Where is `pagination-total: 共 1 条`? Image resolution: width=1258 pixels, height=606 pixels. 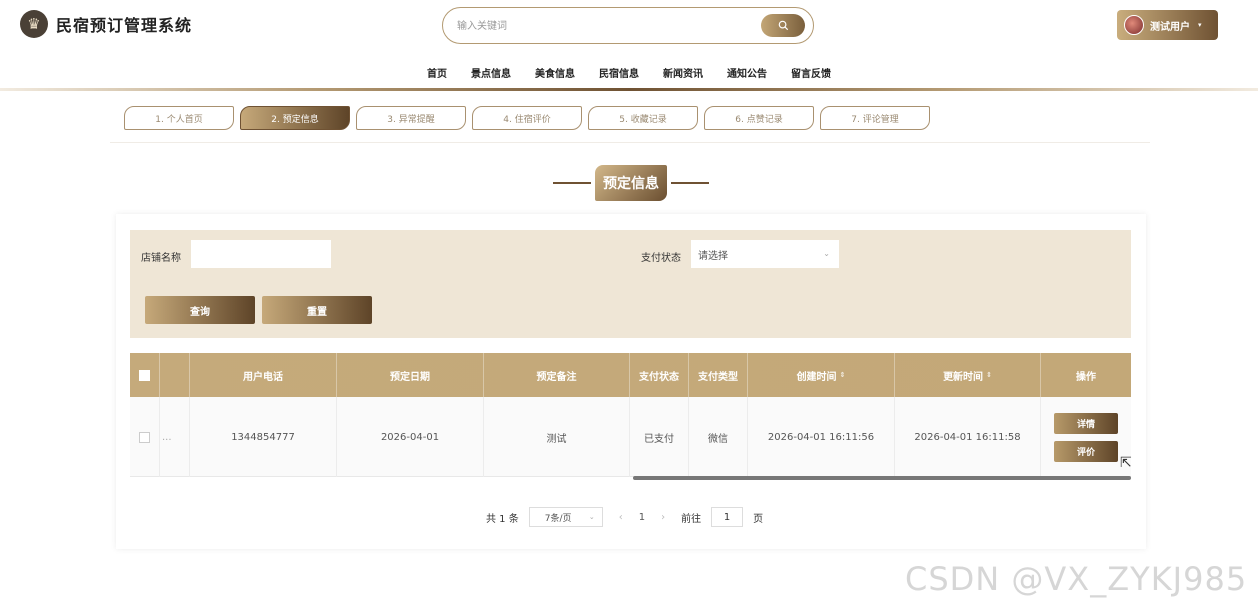
pagination-total: 共 1 条 is located at coordinates (502, 519).